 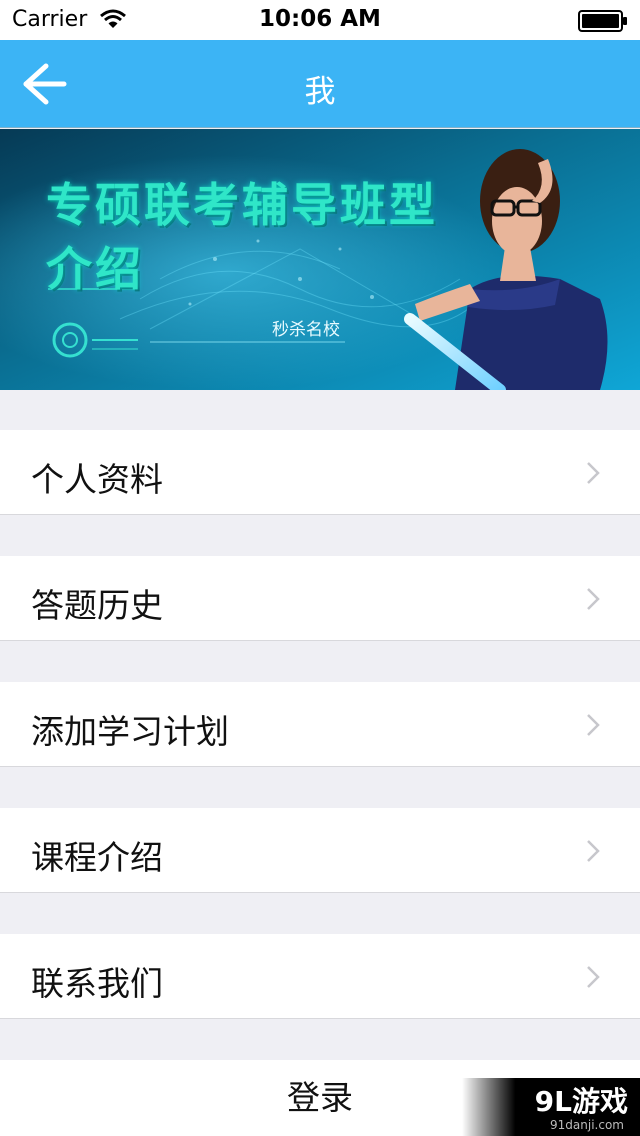 What do you see at coordinates (581, 1101) in the screenshot?
I see `watermark-logo: 9L游戏` at bounding box center [581, 1101].